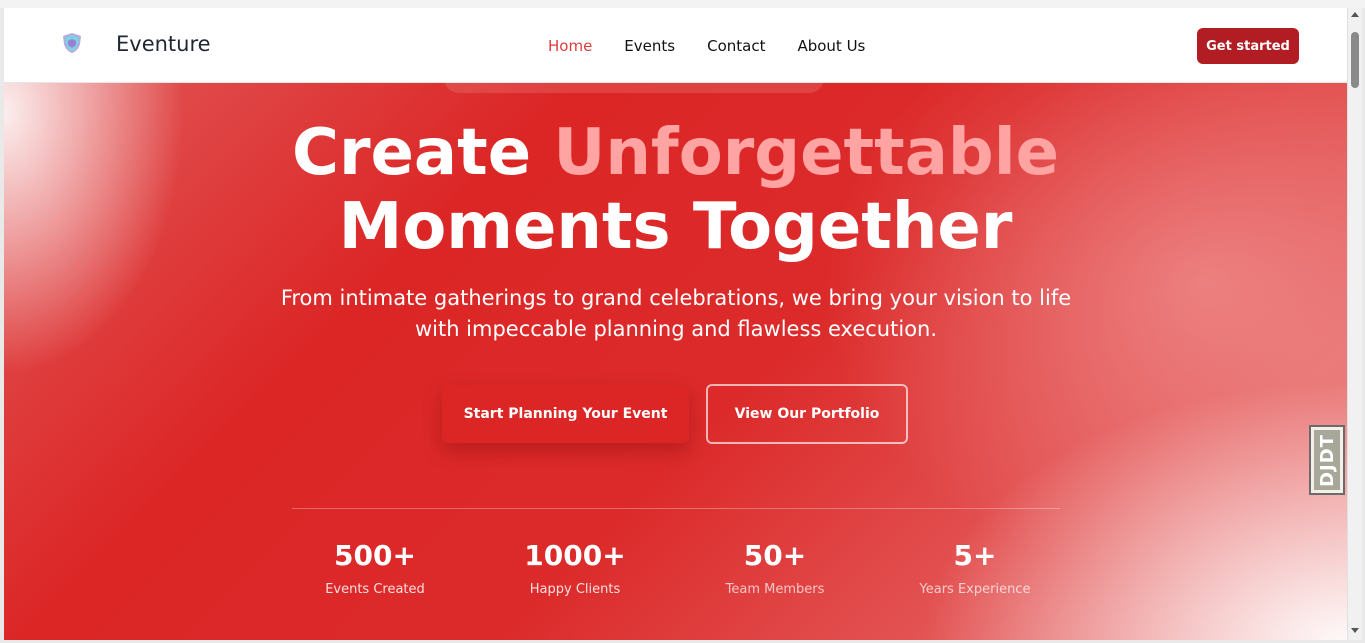 Image resolution: width=1365 pixels, height=643 pixels. What do you see at coordinates (570, 46) in the screenshot?
I see `nav-link-home: Home` at bounding box center [570, 46].